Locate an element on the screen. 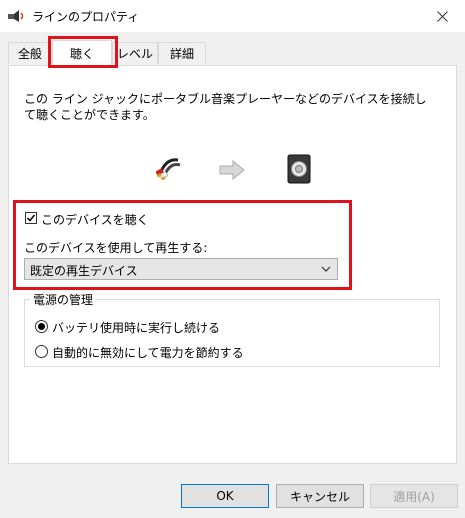 This screenshot has width=465, height=518. tab-general: 全般 is located at coordinates (30, 53).